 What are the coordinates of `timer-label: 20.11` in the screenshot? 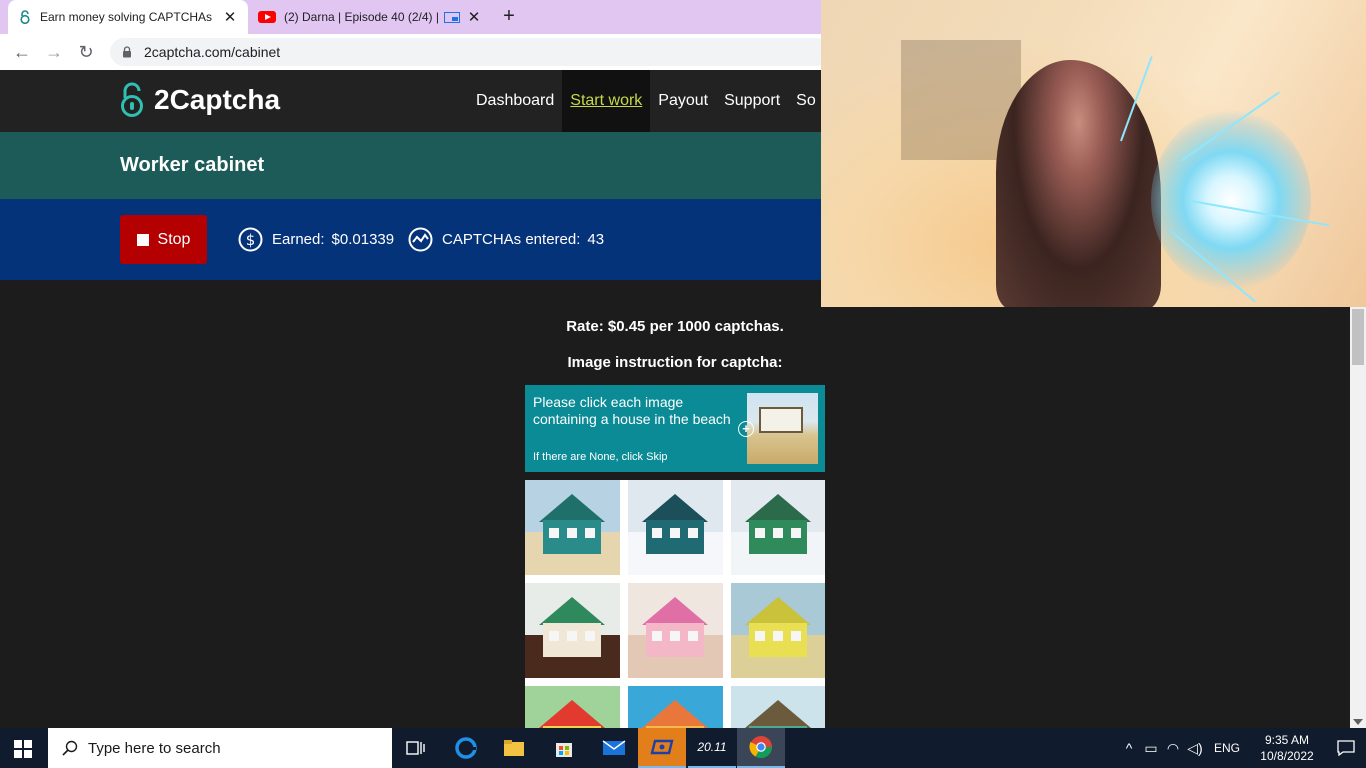 It's located at (712, 747).